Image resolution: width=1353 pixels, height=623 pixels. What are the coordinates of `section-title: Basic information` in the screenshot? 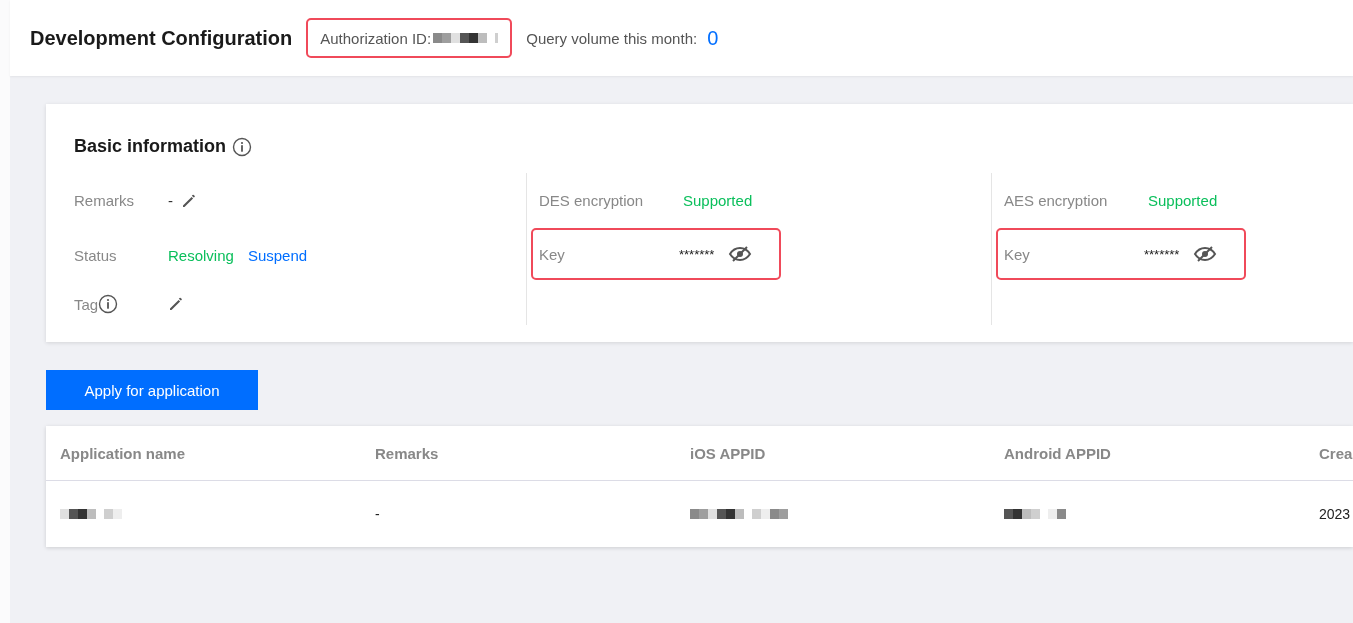 It's located at (150, 146).